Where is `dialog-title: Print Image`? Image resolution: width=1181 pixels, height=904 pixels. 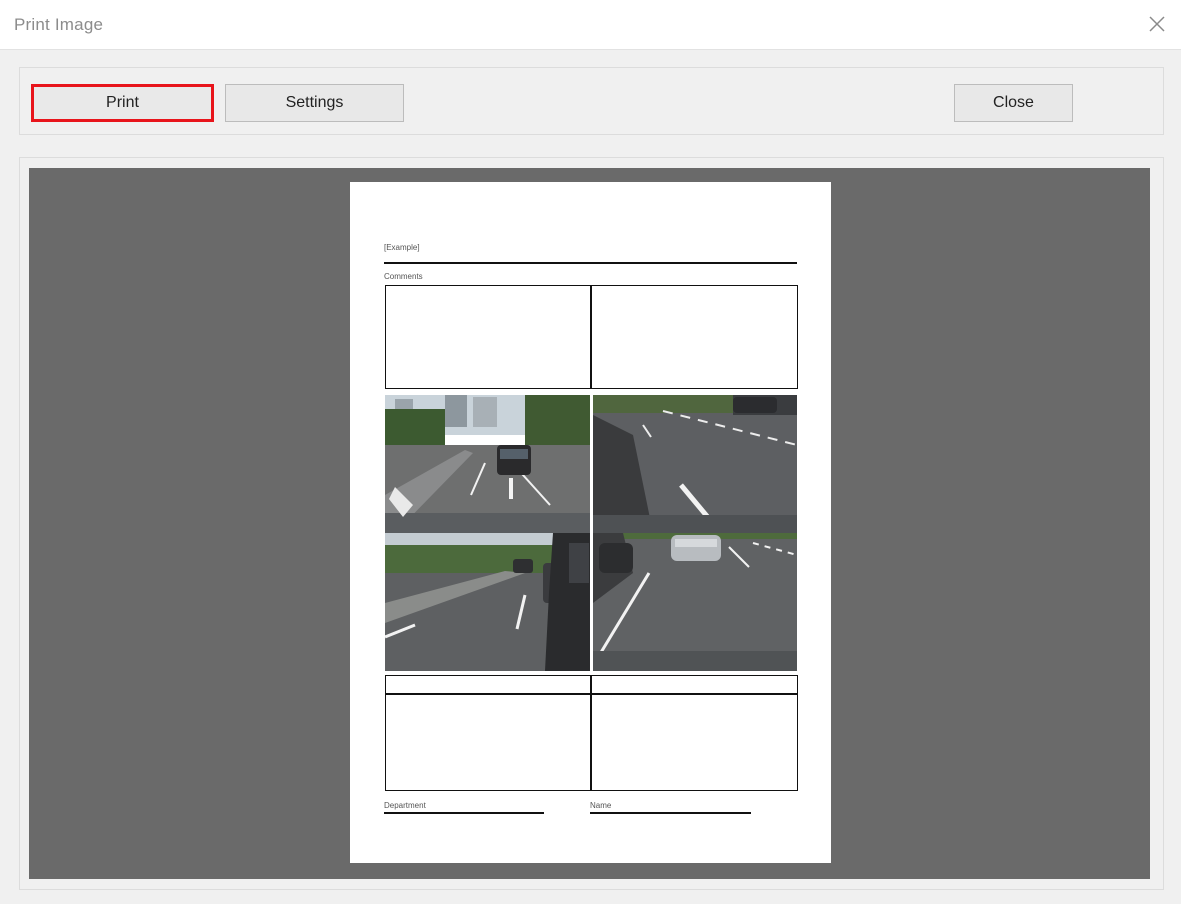
dialog-title: Print Image is located at coordinates (59, 24).